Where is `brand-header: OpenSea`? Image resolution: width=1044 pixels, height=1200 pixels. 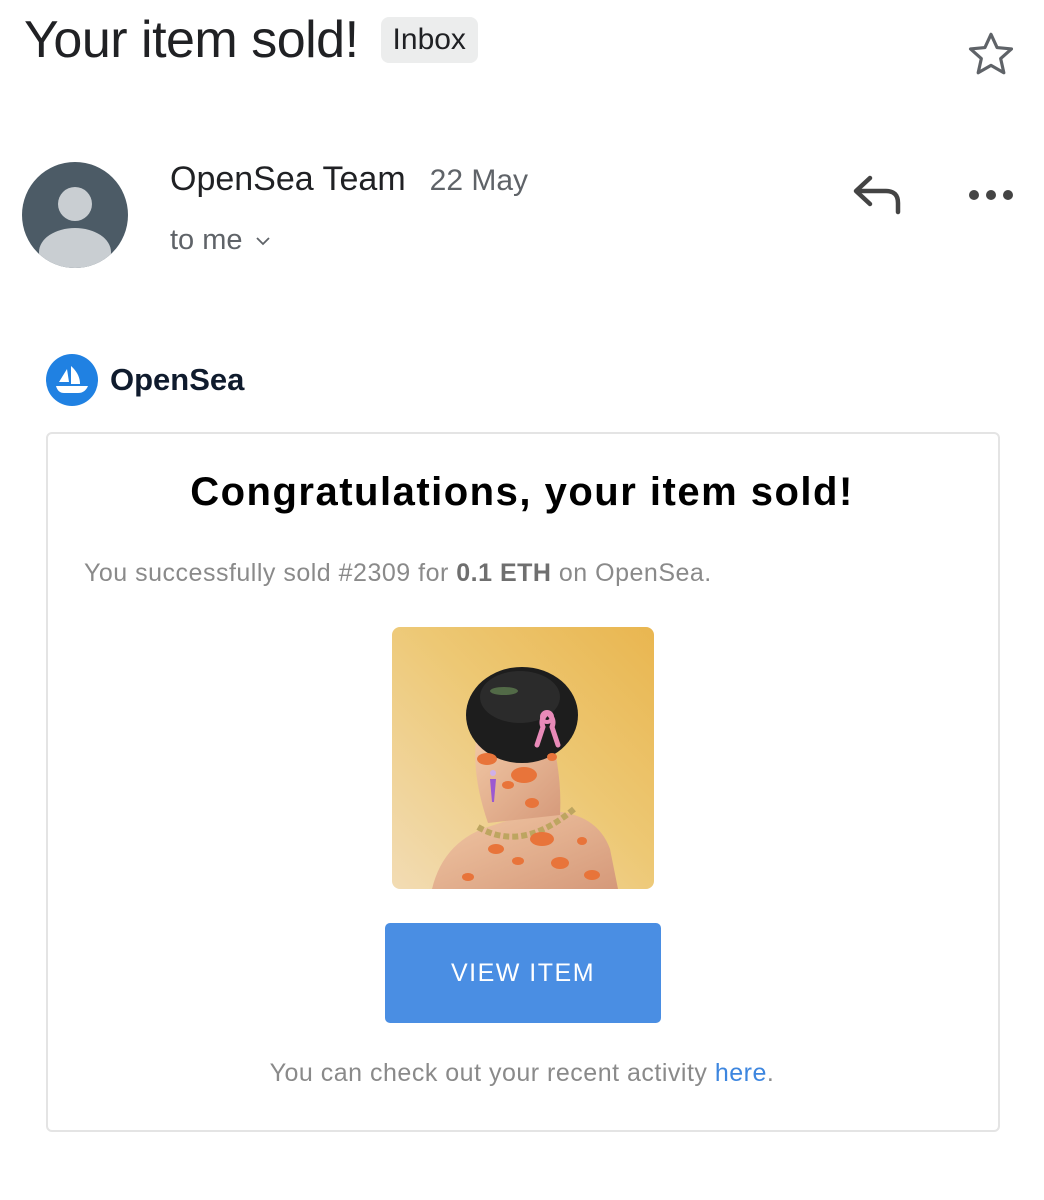 brand-header: OpenSea is located at coordinates (145, 380).